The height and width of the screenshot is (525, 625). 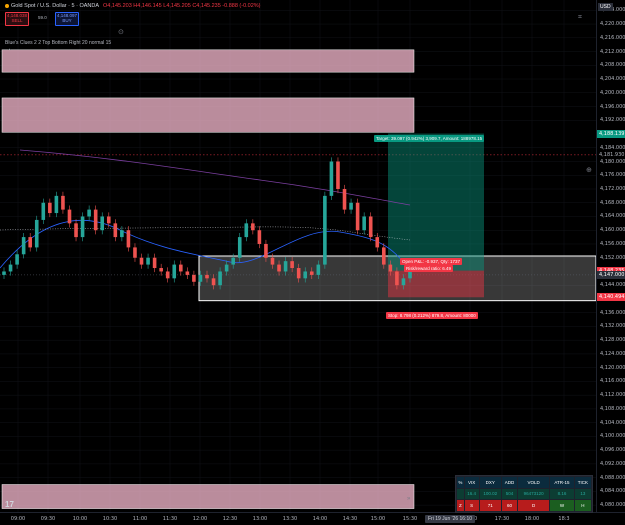 I want to click on time-tick-label: 09:30, so click(x=48, y=519).